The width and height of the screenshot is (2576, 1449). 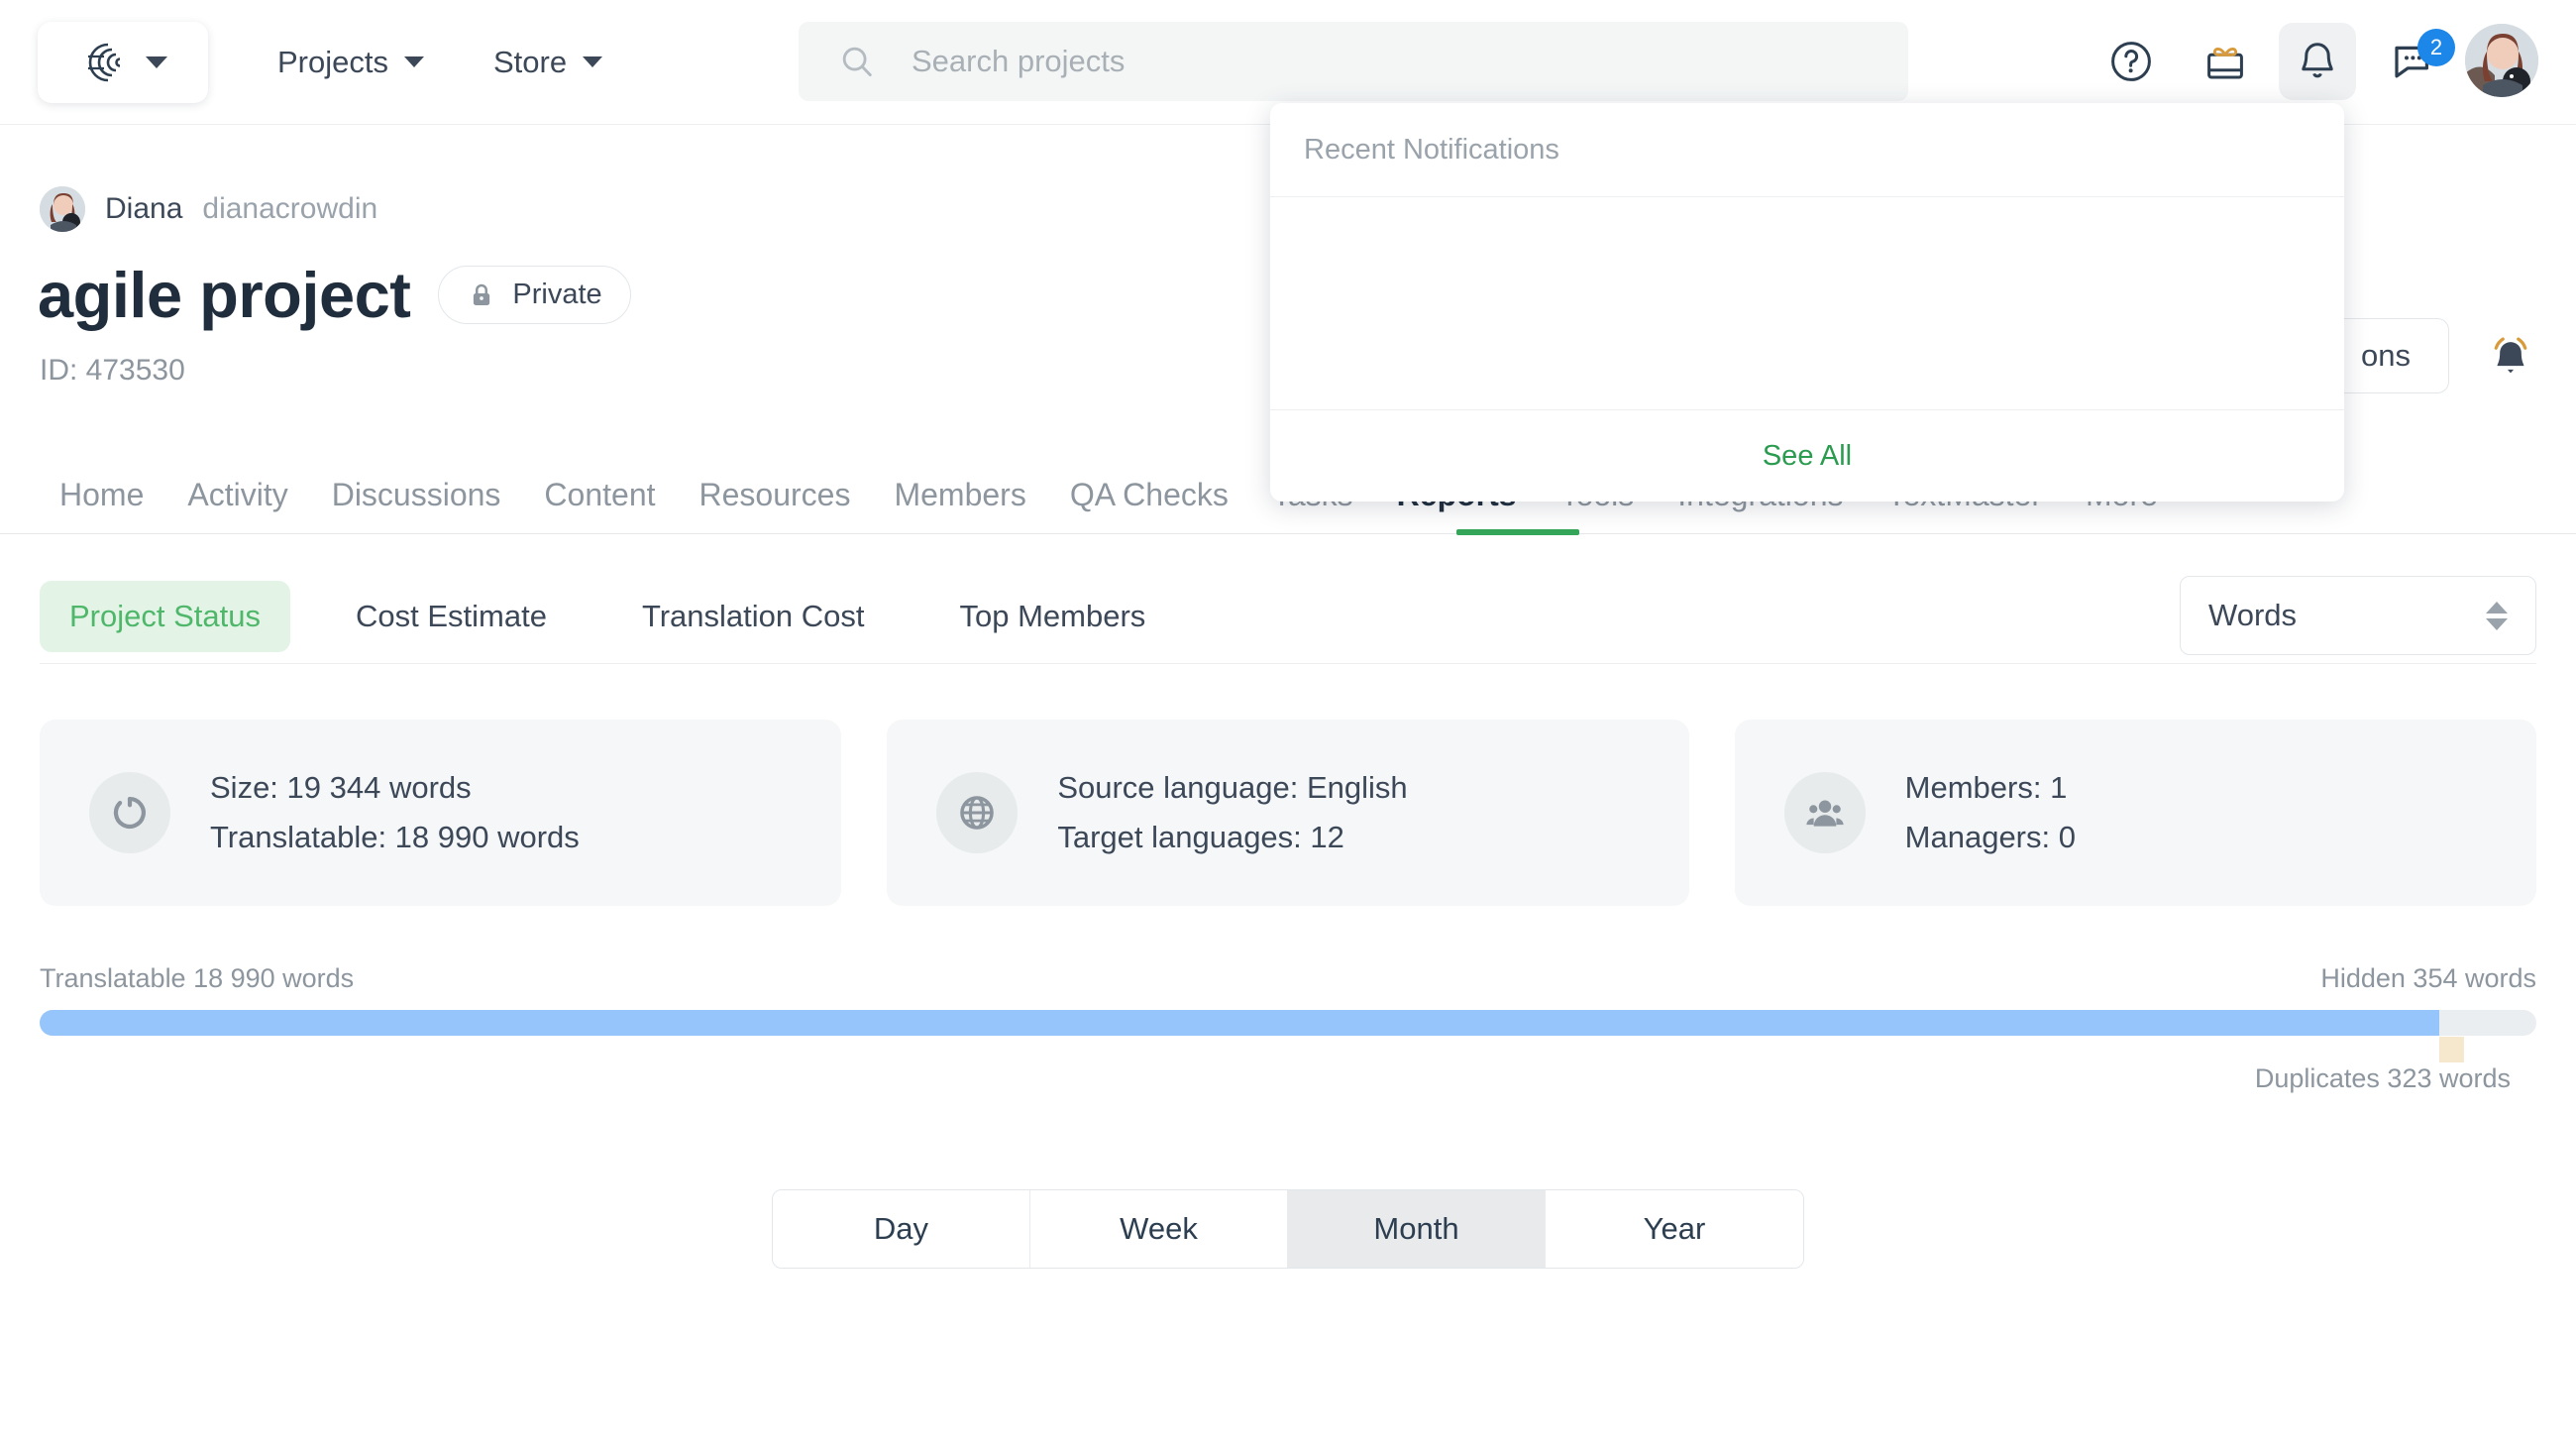 I want to click on progress-duplicates-marker, so click(x=2451, y=1049).